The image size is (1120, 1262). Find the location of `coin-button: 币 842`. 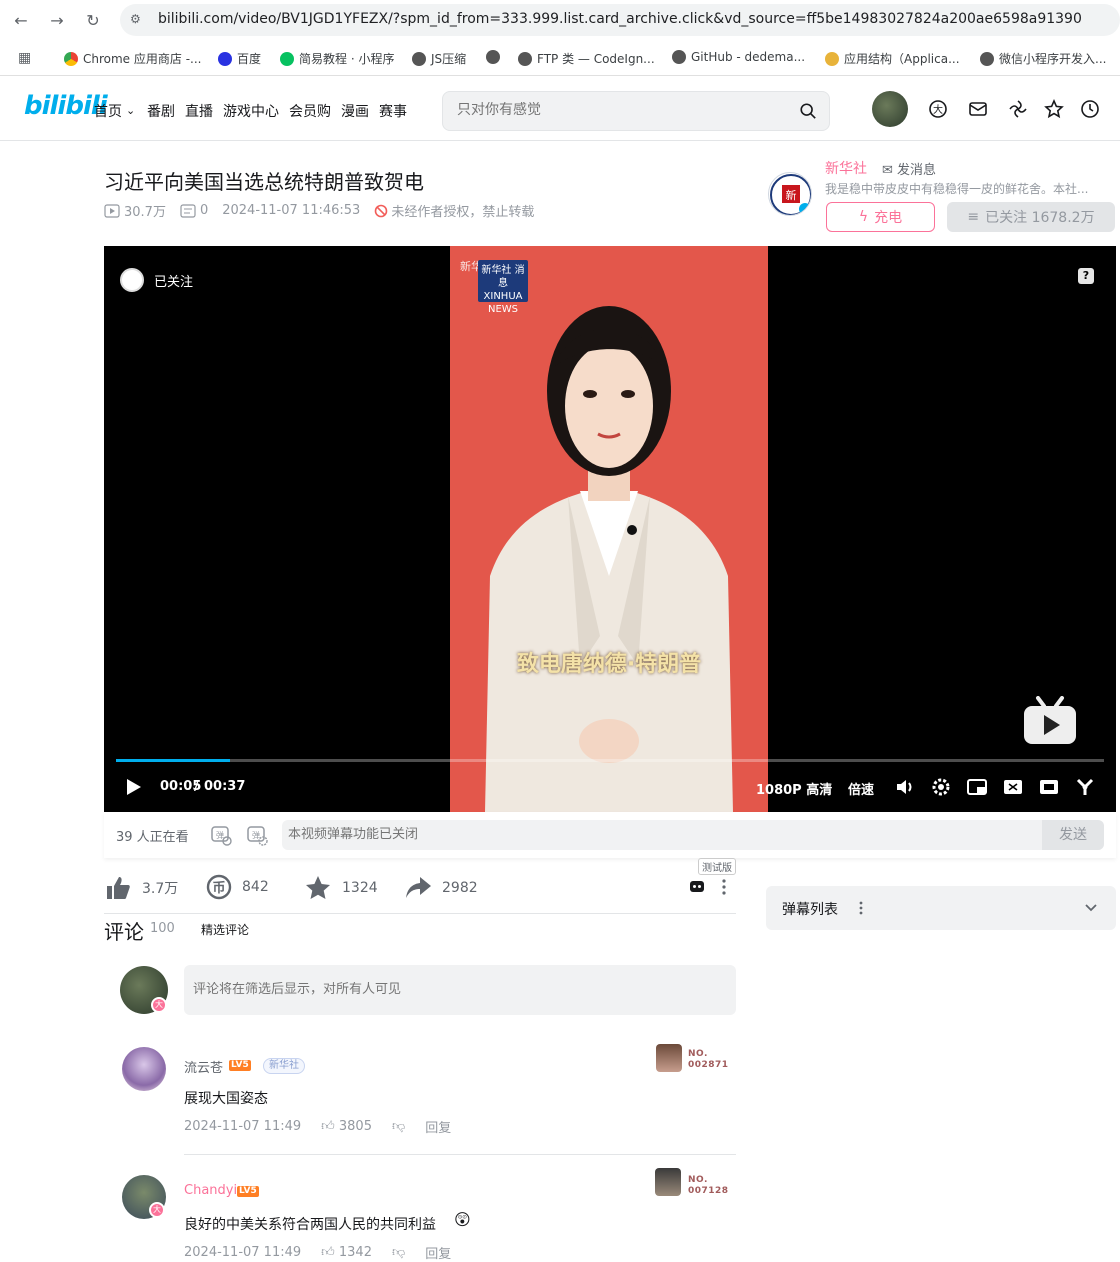

coin-button: 币 842 is located at coordinates (237, 887).